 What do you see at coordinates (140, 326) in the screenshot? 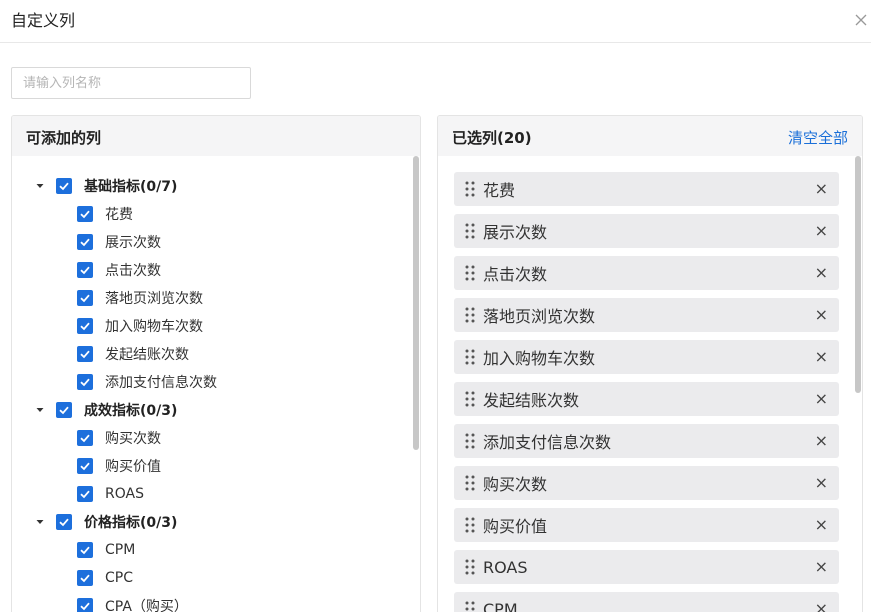
I see `tree-item-row: 加入购物车次数` at bounding box center [140, 326].